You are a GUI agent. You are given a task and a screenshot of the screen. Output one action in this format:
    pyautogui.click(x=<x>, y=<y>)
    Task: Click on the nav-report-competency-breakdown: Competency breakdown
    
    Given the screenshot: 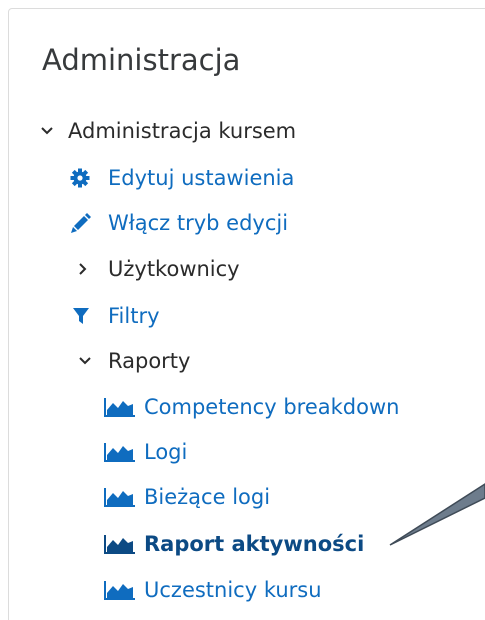 What is the action you would take?
    pyautogui.click(x=251, y=407)
    